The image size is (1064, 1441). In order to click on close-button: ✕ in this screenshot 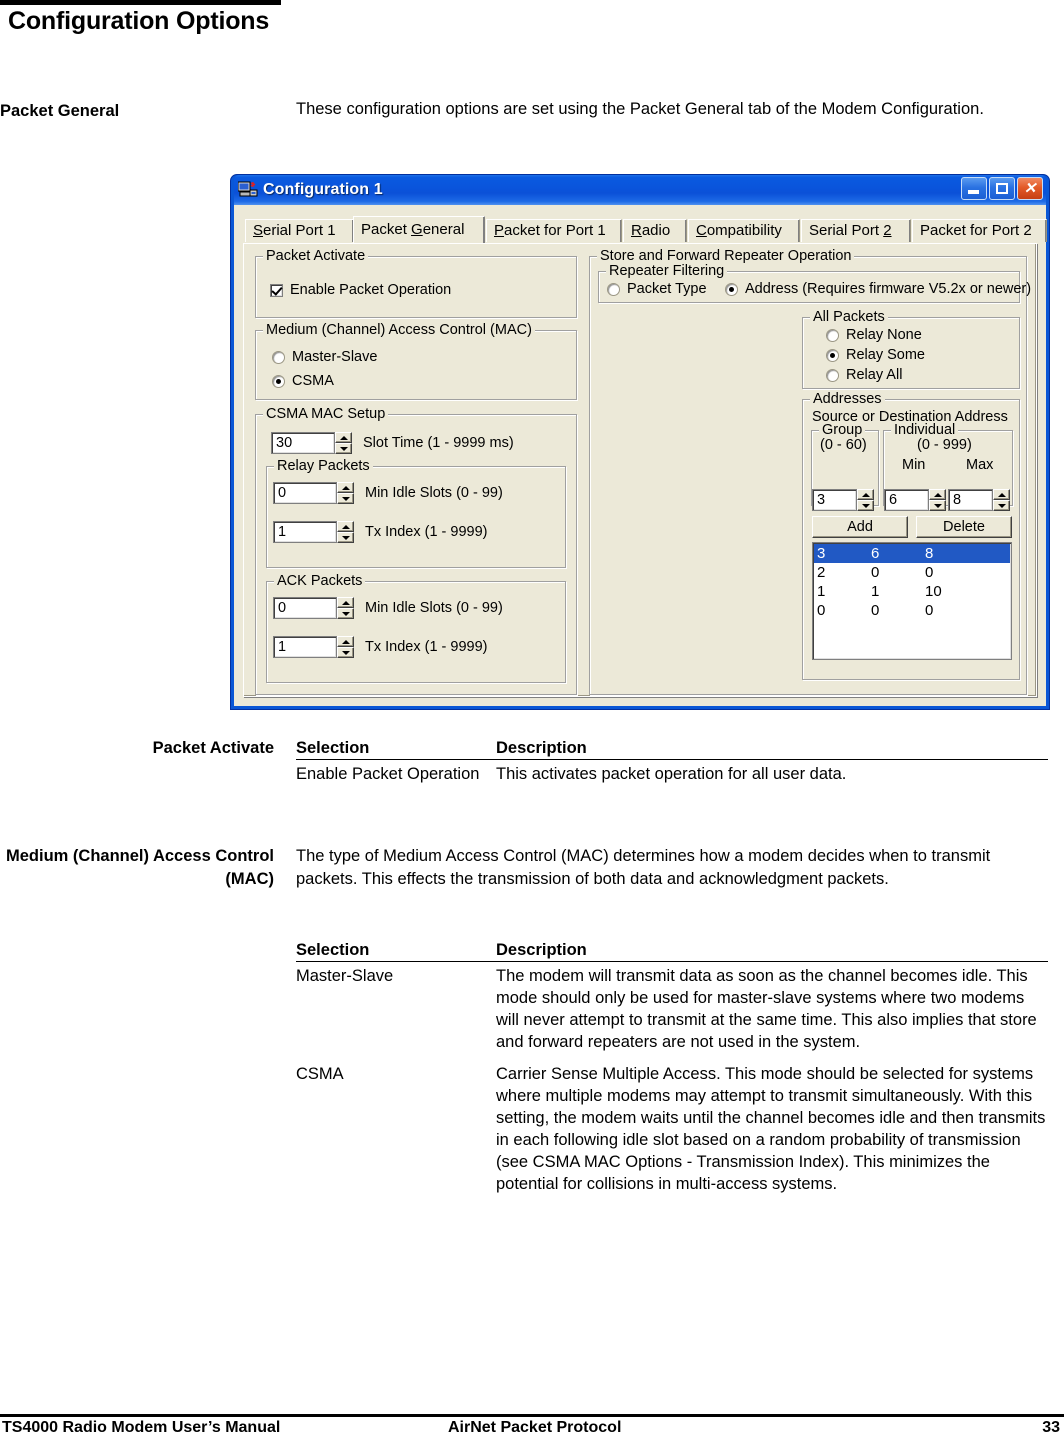, I will do `click(1030, 188)`.